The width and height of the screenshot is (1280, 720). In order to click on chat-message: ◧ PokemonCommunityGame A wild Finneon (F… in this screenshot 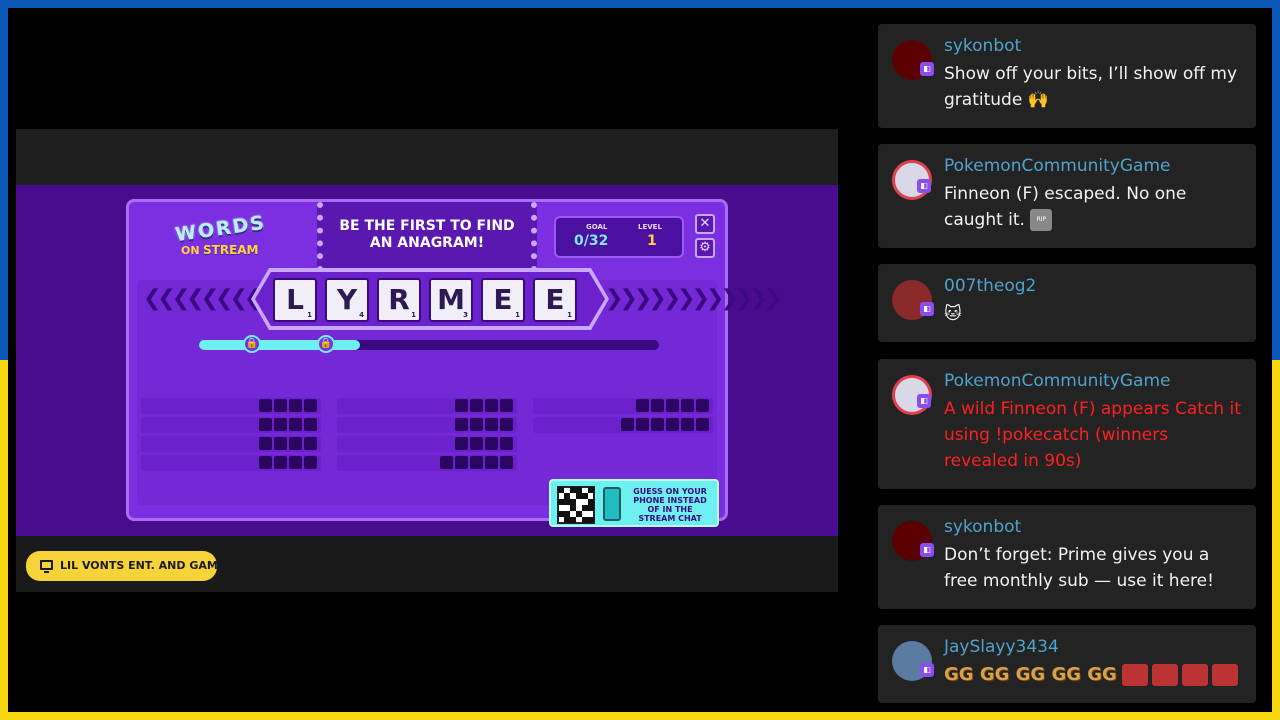, I will do `click(1067, 424)`.